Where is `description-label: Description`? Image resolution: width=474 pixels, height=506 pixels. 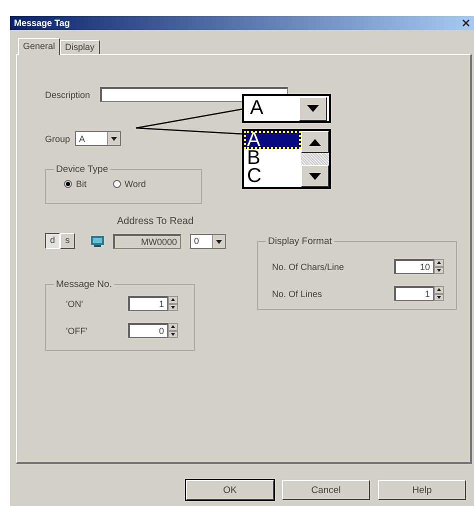 description-label: Description is located at coordinates (68, 95).